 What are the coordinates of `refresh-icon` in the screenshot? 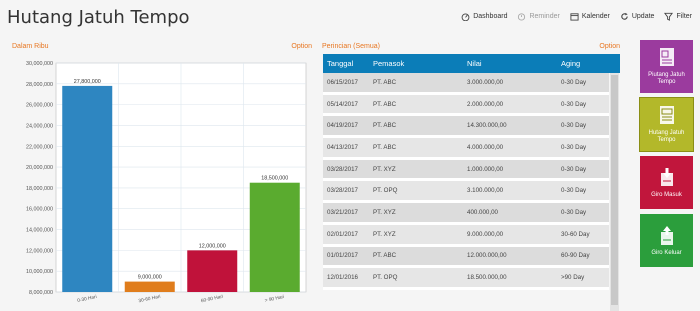 It's located at (624, 16).